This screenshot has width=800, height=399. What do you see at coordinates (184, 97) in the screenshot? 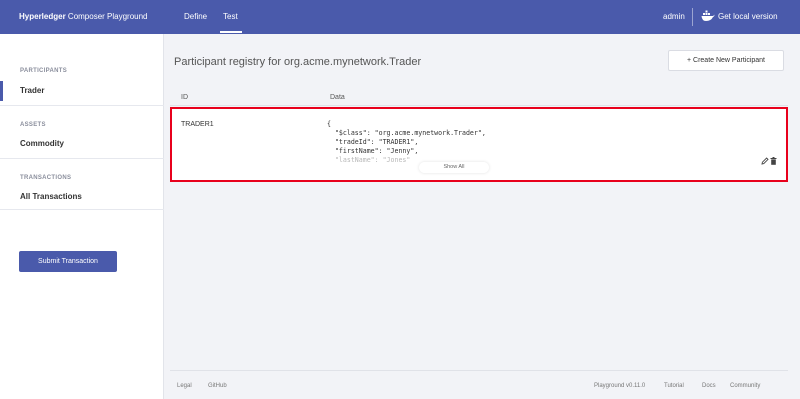
I see `column-header-id: ID` at bounding box center [184, 97].